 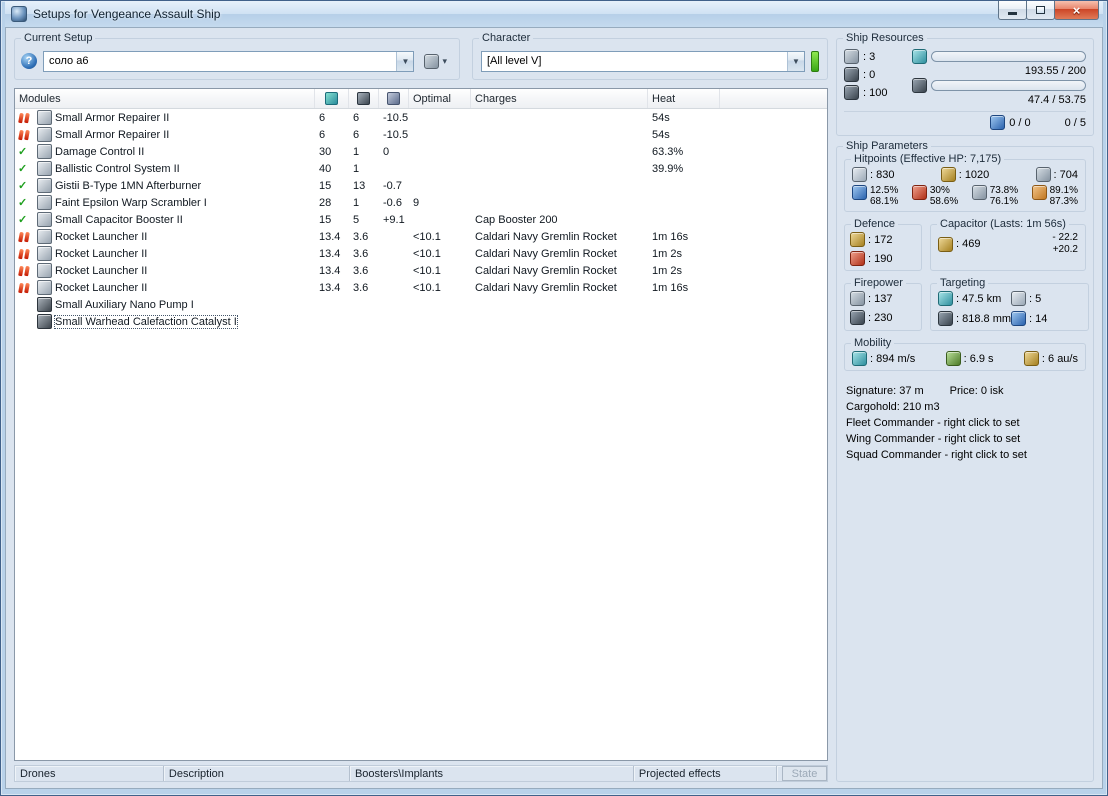 What do you see at coordinates (361, 236) in the screenshot?
I see `module-powergrid: 3.6` at bounding box center [361, 236].